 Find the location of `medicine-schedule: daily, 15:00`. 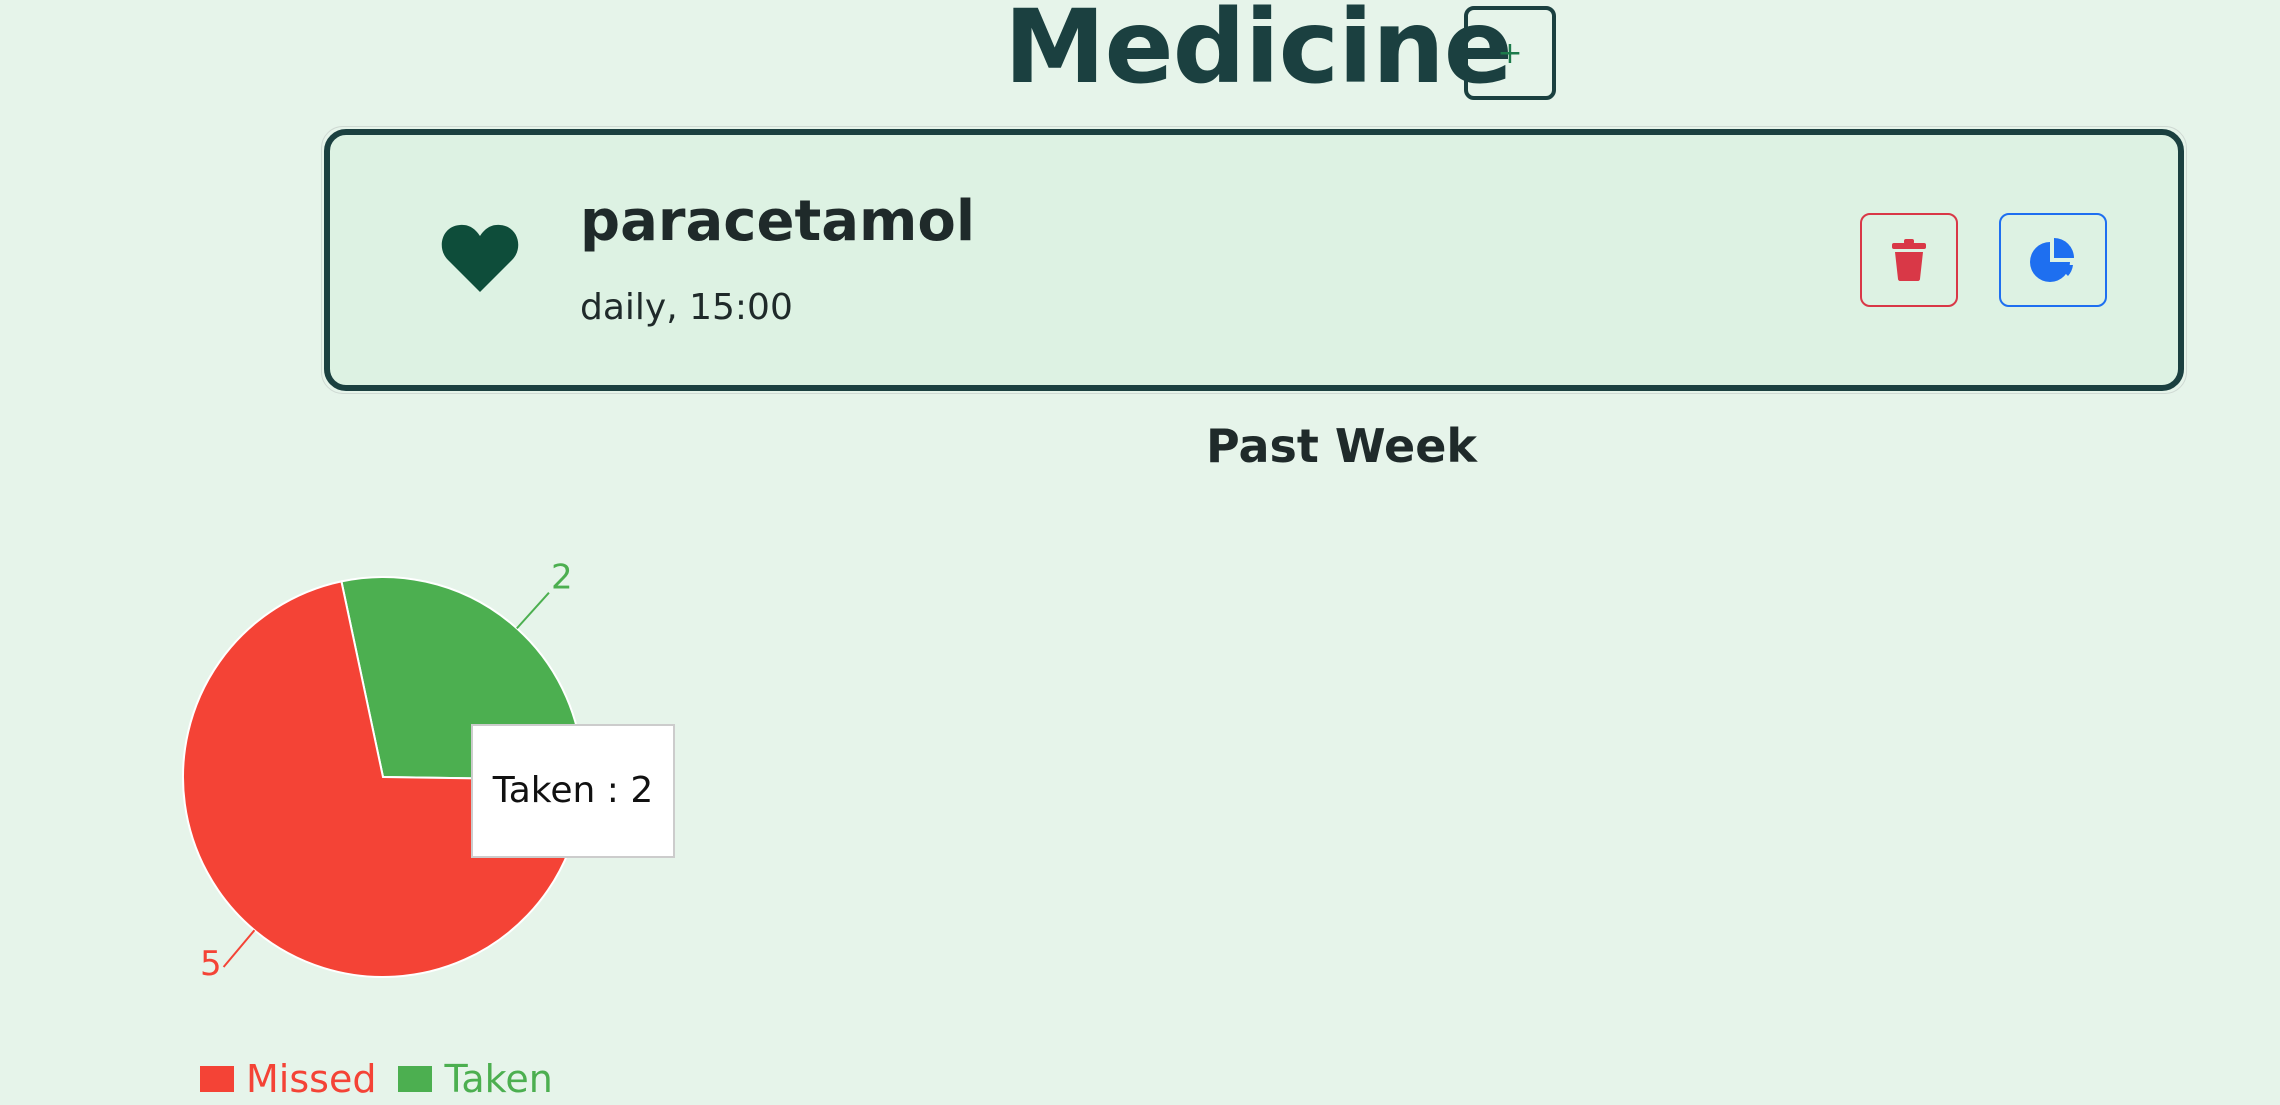

medicine-schedule: daily, 15:00 is located at coordinates (686, 307).